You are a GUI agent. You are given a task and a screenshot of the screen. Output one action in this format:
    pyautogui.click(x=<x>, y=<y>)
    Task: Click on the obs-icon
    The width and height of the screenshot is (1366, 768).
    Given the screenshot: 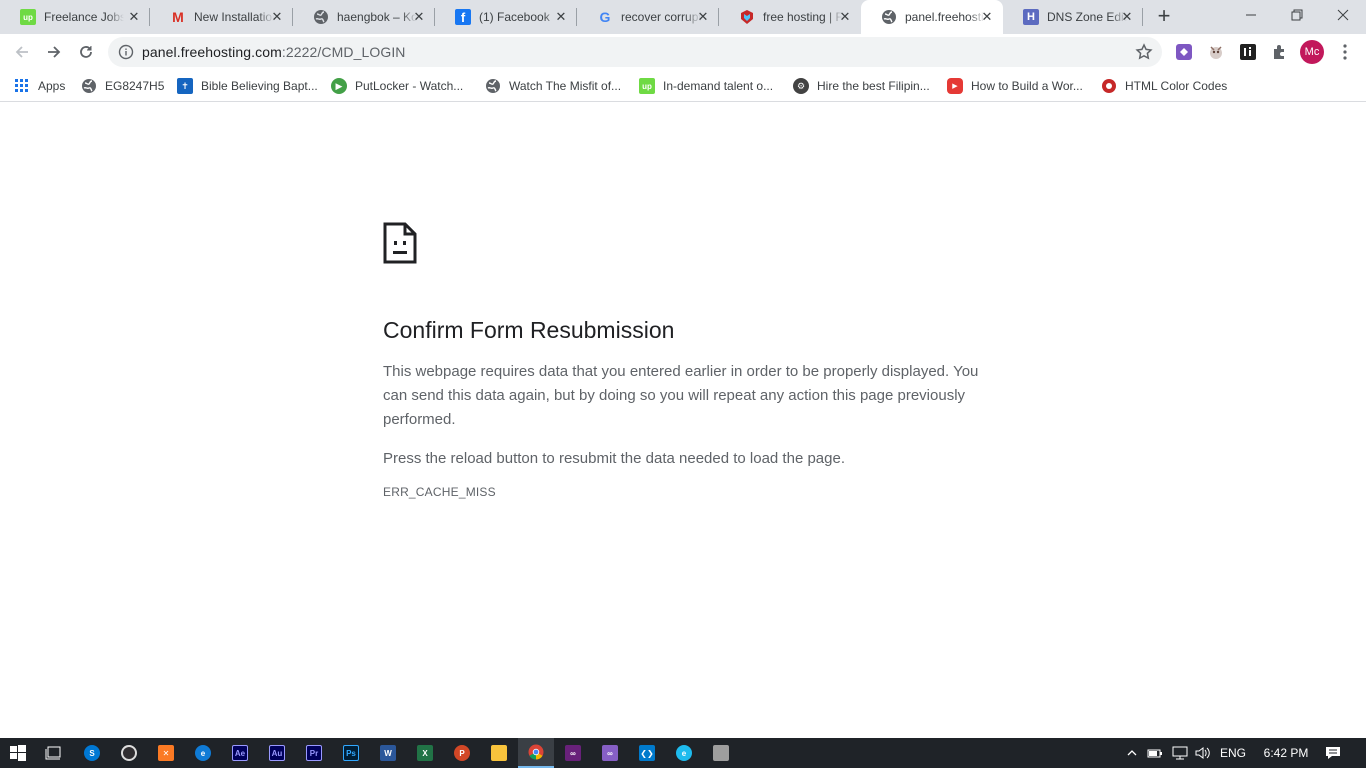 What is the action you would take?
    pyautogui.click(x=129, y=753)
    